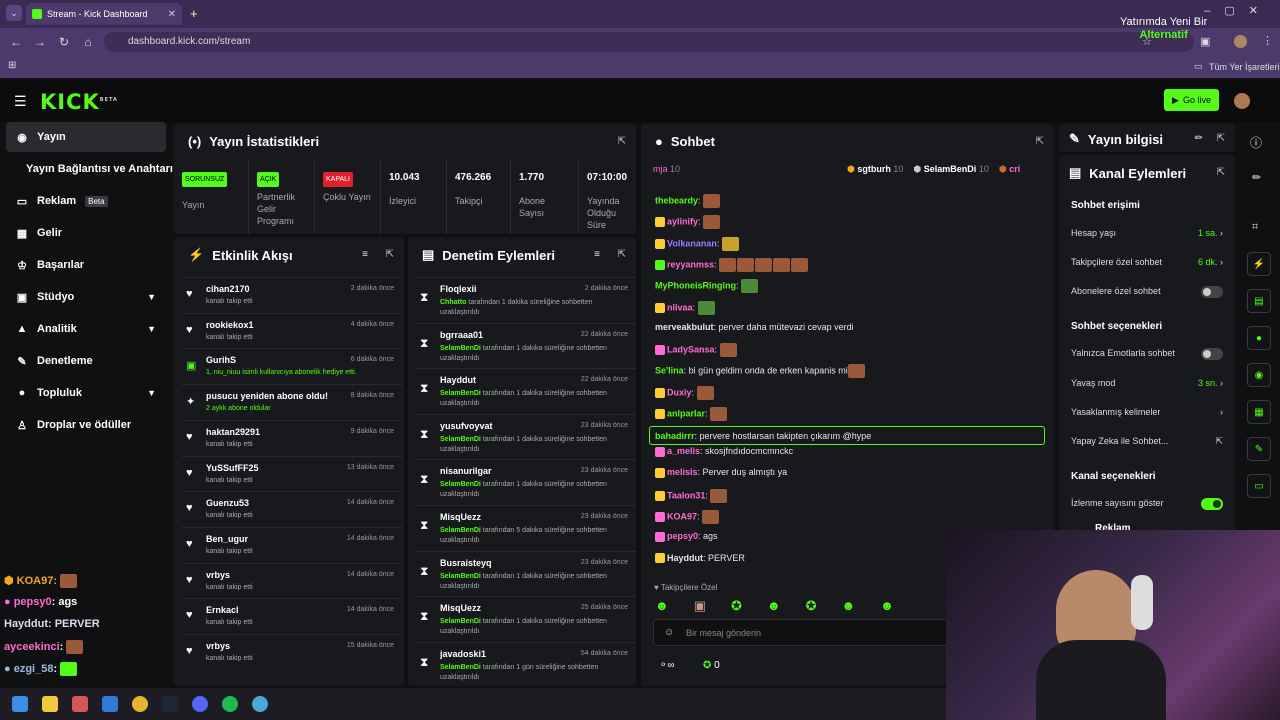  What do you see at coordinates (676, 200) in the screenshot?
I see `chat-username: thebeardy` at bounding box center [676, 200].